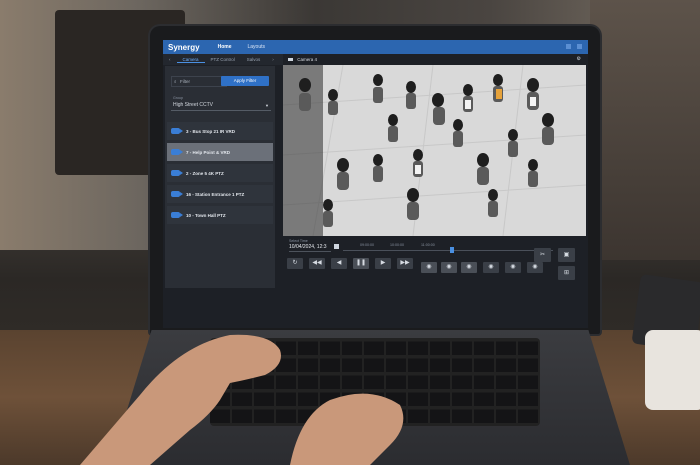 This screenshot has height=465, width=700. I want to click on camera-item: 16 - Station Entrance 1 PTZ, so click(220, 194).